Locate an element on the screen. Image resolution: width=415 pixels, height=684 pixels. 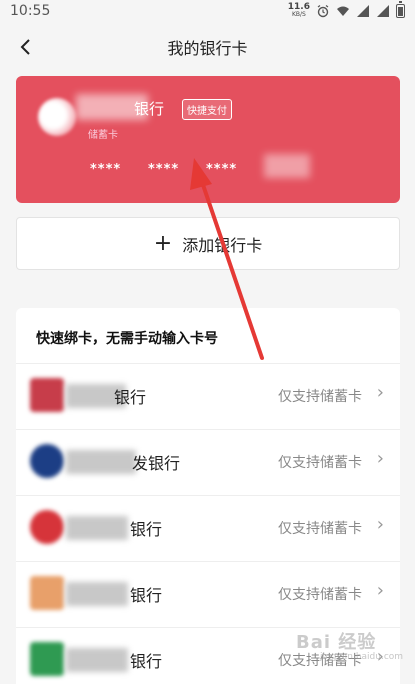
bank-name: 发银行 is located at coordinates (156, 463).